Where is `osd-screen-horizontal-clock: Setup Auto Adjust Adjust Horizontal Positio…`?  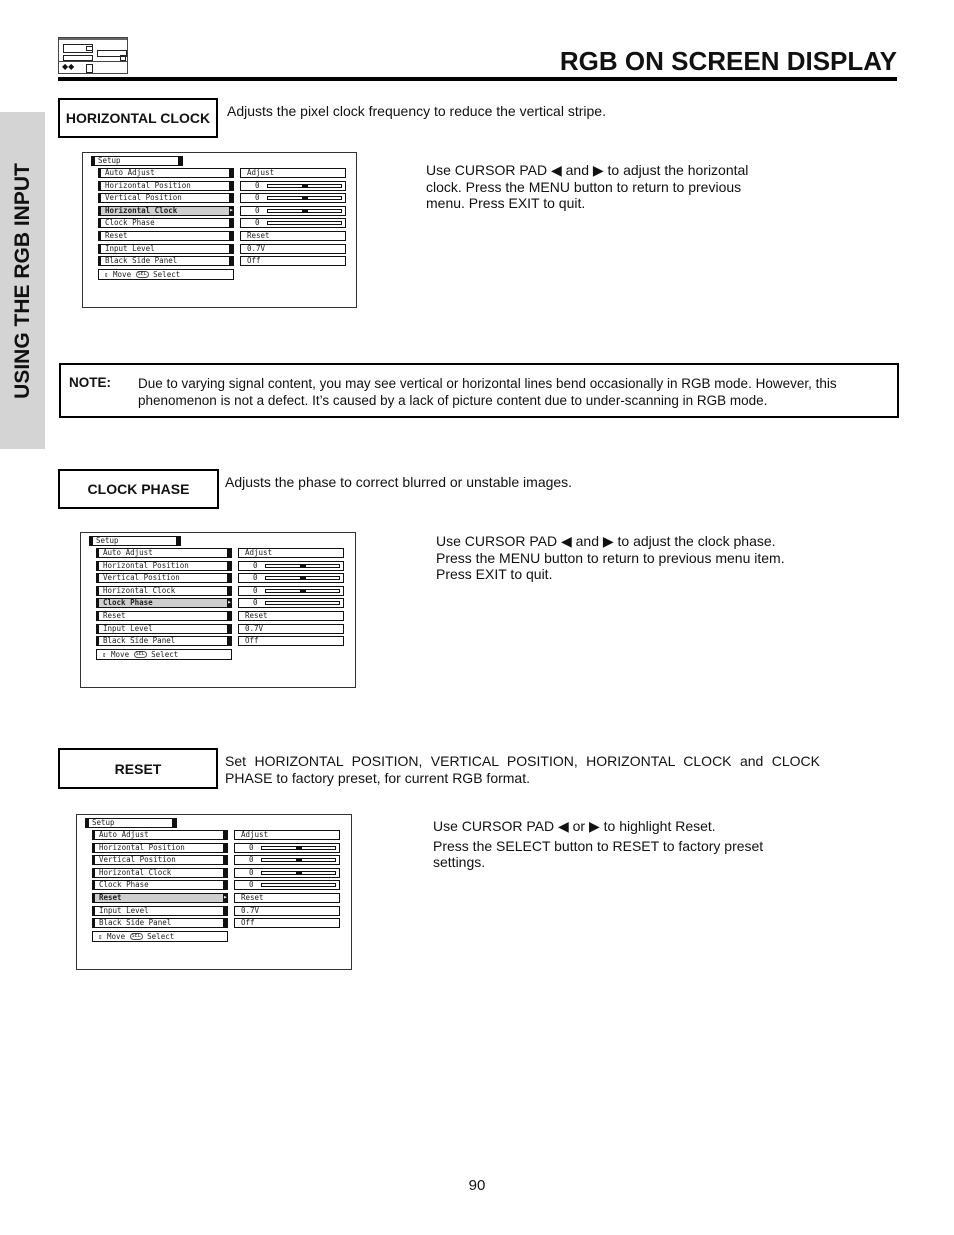
osd-screen-horizontal-clock: Setup Auto Adjust Adjust Horizontal Positio… is located at coordinates (219, 230).